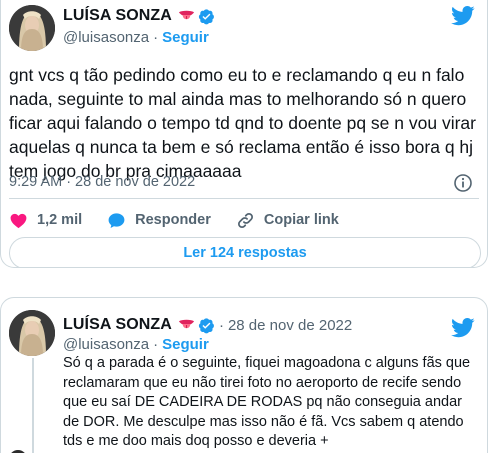  I want to click on tweet-timestamp: 9:29 AM · 28 de nov de 2022, so click(102, 182).